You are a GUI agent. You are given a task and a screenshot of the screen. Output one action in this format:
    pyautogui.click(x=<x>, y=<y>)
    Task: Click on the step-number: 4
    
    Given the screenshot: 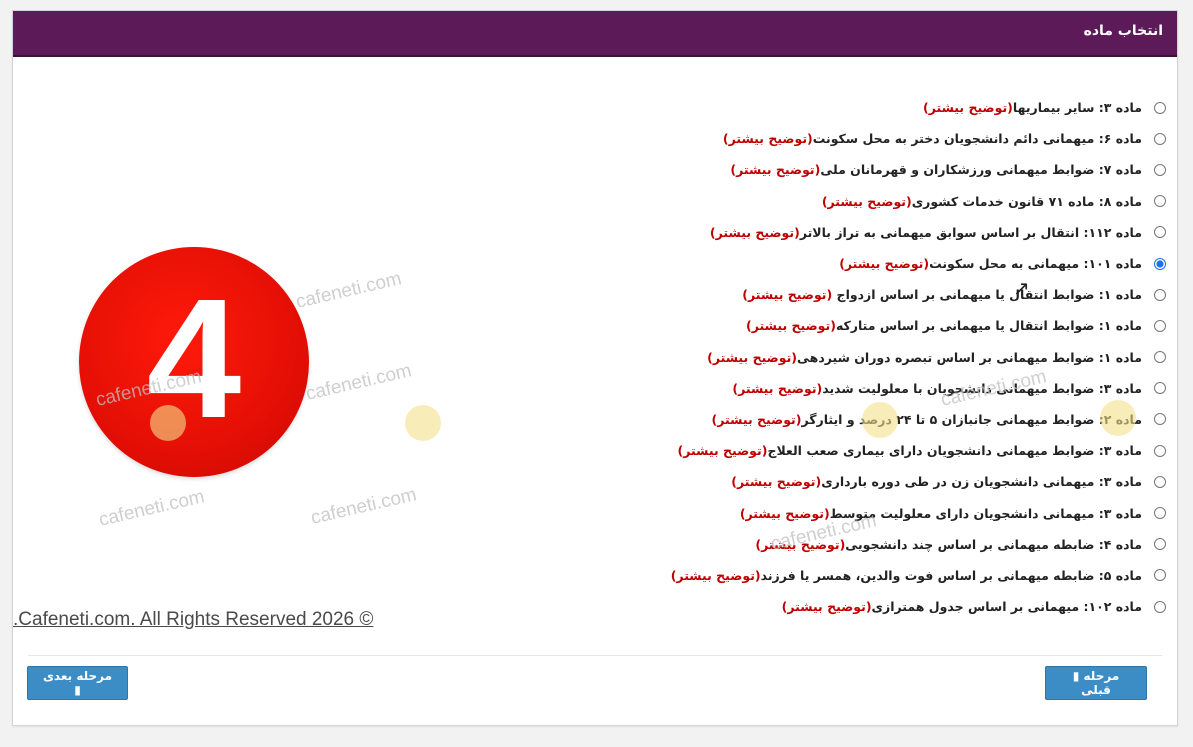 What is the action you would take?
    pyautogui.click(x=194, y=359)
    